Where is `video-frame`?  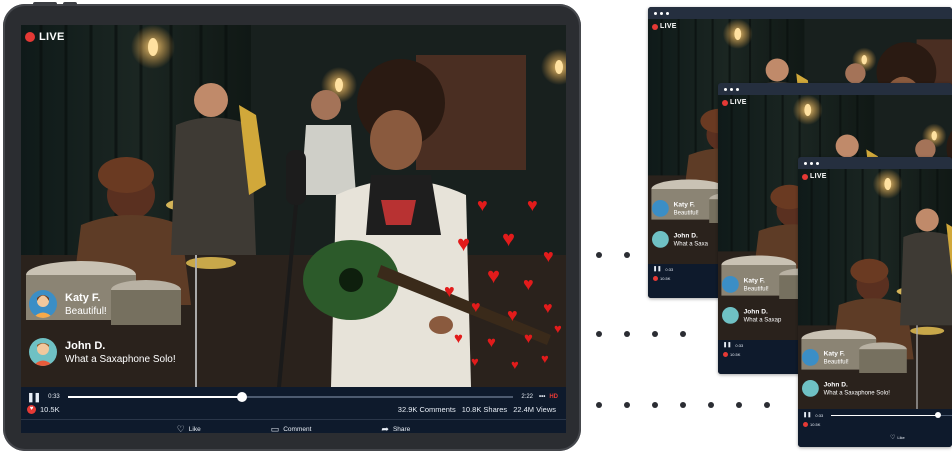
video-frame is located at coordinates (875, 292).